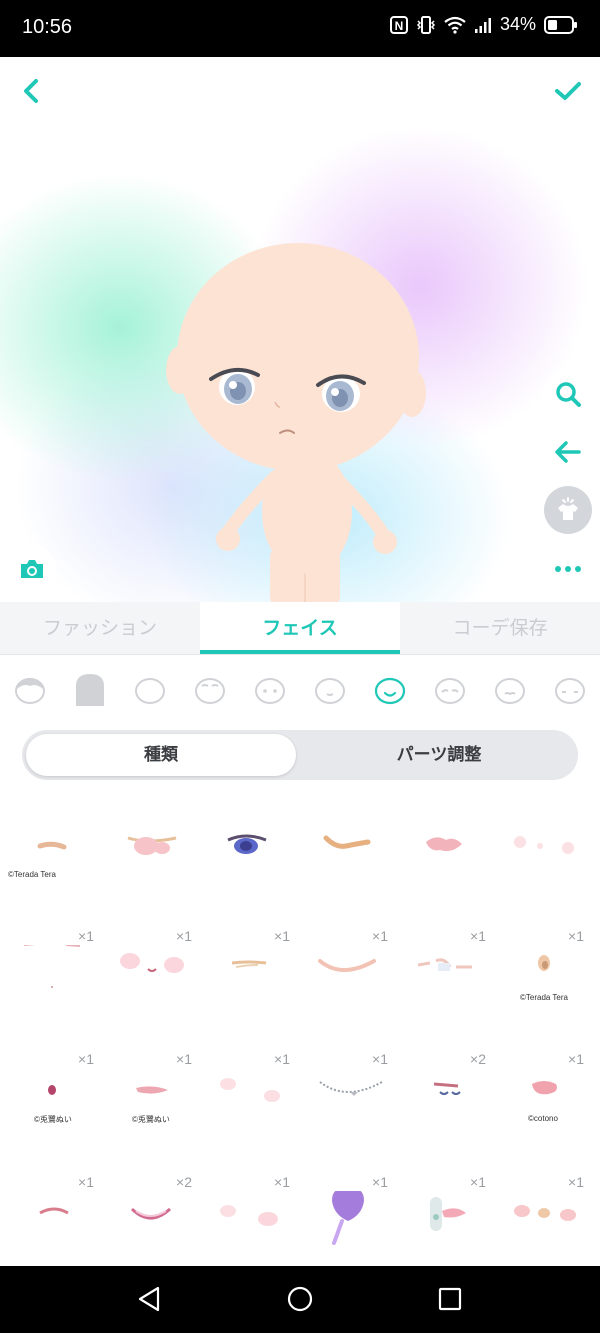 This screenshot has height=1333, width=600. What do you see at coordinates (455, 25) in the screenshot?
I see `wifi-icon` at bounding box center [455, 25].